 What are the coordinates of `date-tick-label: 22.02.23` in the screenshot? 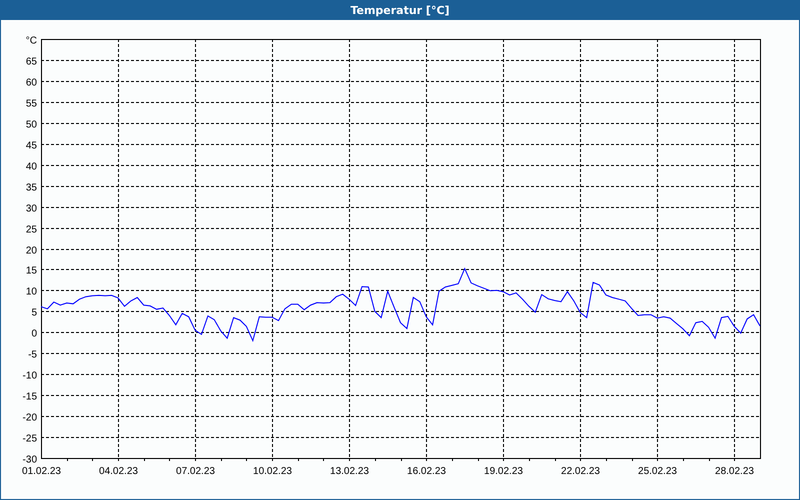 It's located at (580, 471).